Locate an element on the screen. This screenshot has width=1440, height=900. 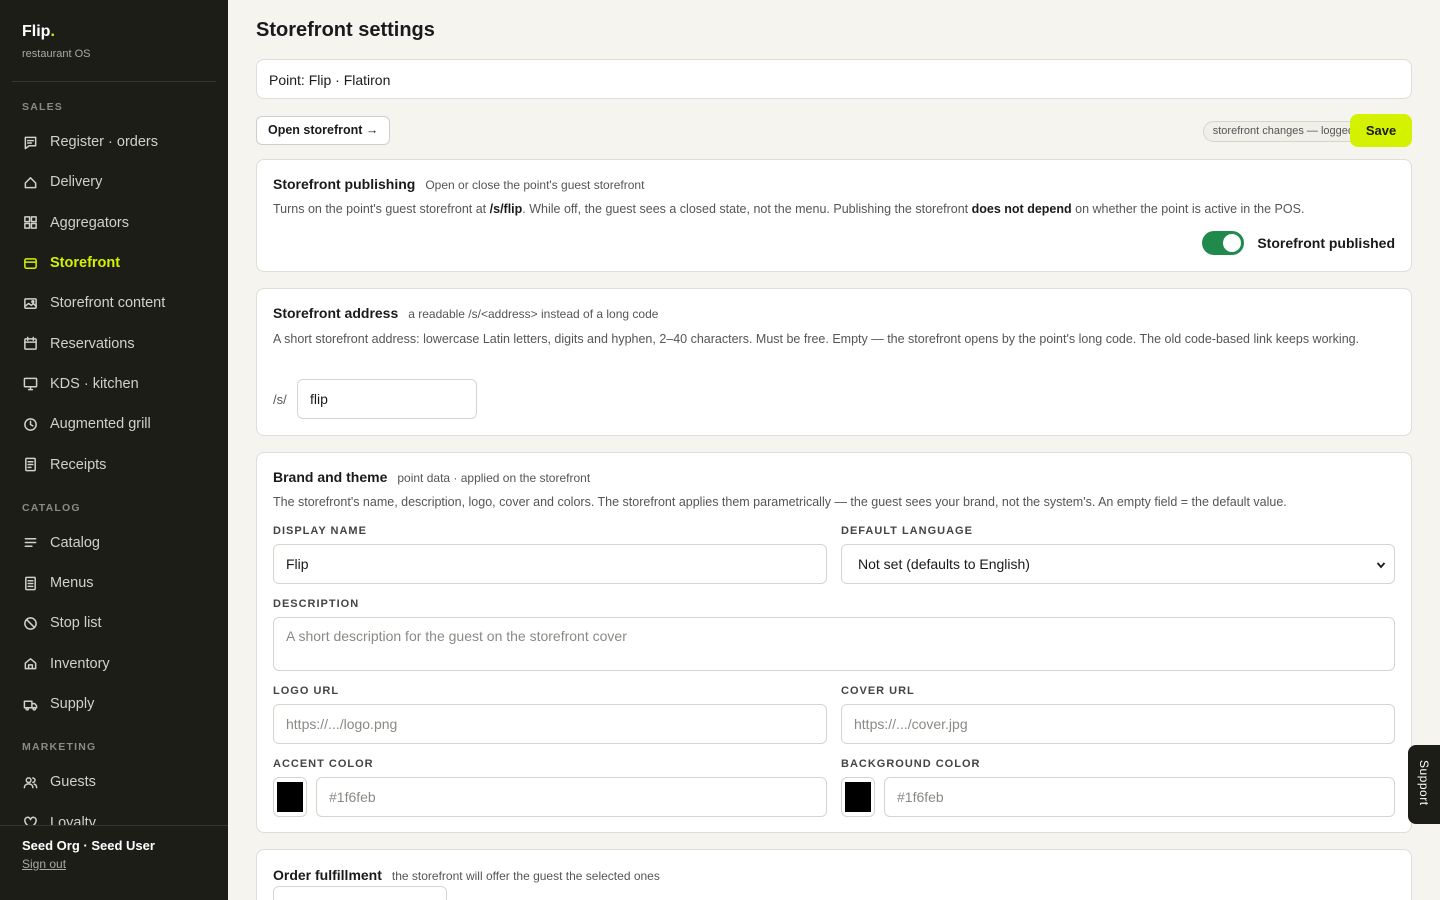
sidebar-item-label: Catalog is located at coordinates (75, 542).